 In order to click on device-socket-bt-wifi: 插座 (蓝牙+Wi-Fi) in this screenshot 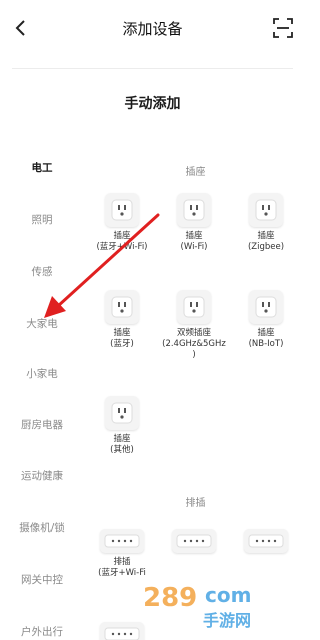, I will do `click(122, 223)`.